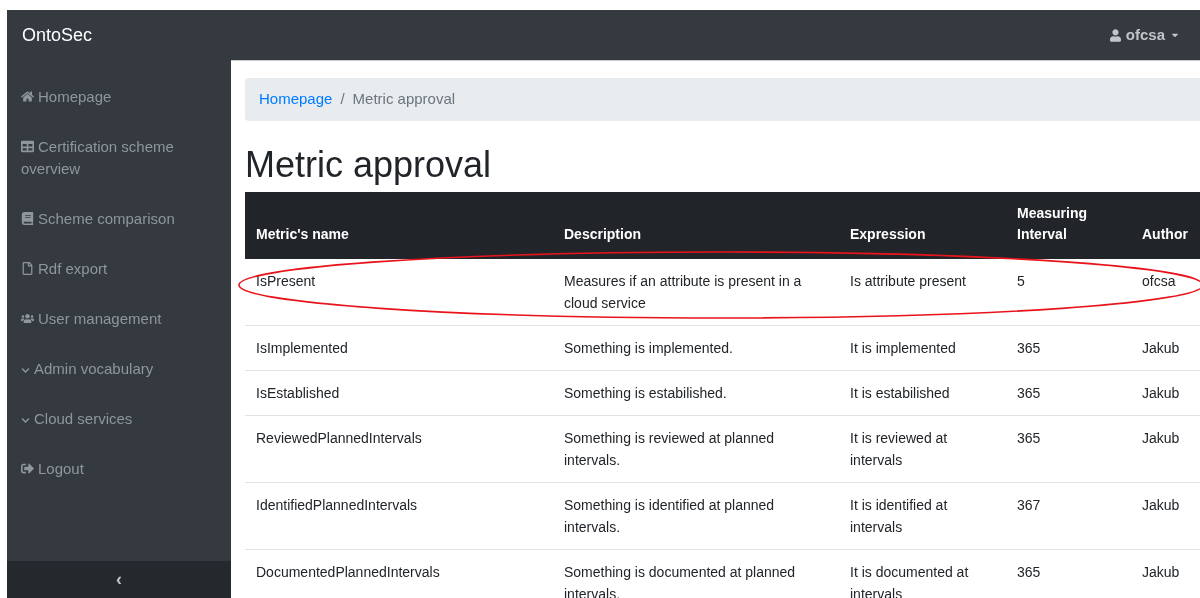 The height and width of the screenshot is (598, 1200). I want to click on table-cell-text: ofcsa, so click(1159, 281).